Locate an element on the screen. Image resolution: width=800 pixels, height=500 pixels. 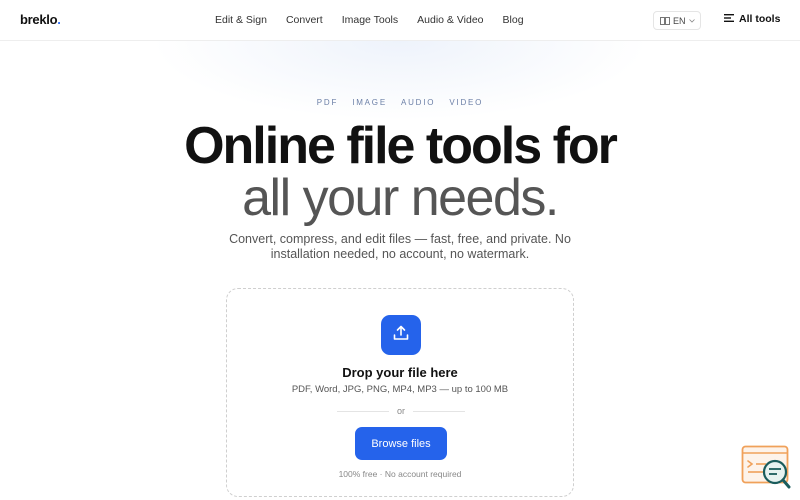
hero-glow is located at coordinates (400, 81).